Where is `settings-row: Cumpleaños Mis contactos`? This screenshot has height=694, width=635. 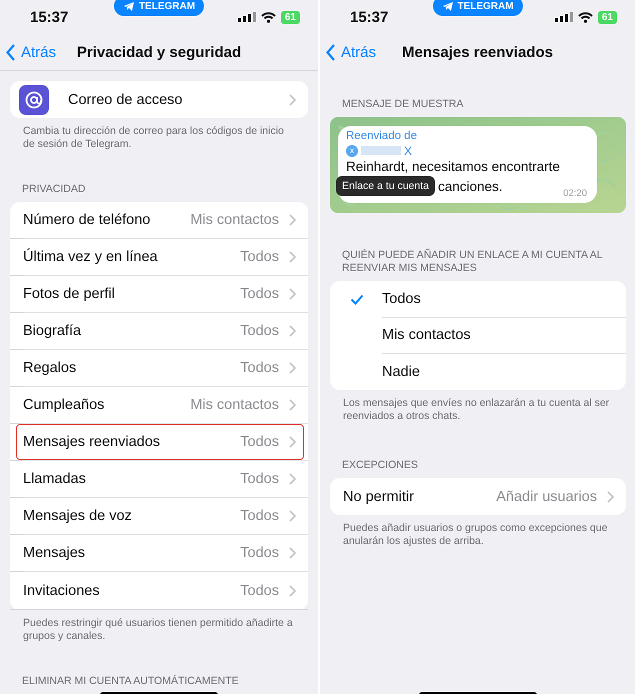 settings-row: Cumpleaños Mis contactos is located at coordinates (159, 405).